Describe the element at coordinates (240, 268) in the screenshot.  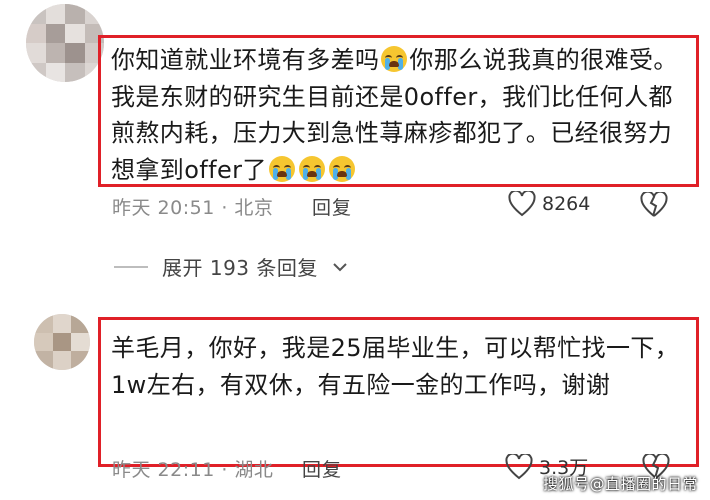
I see `expand-replies-label: 展开 193 条回复` at that location.